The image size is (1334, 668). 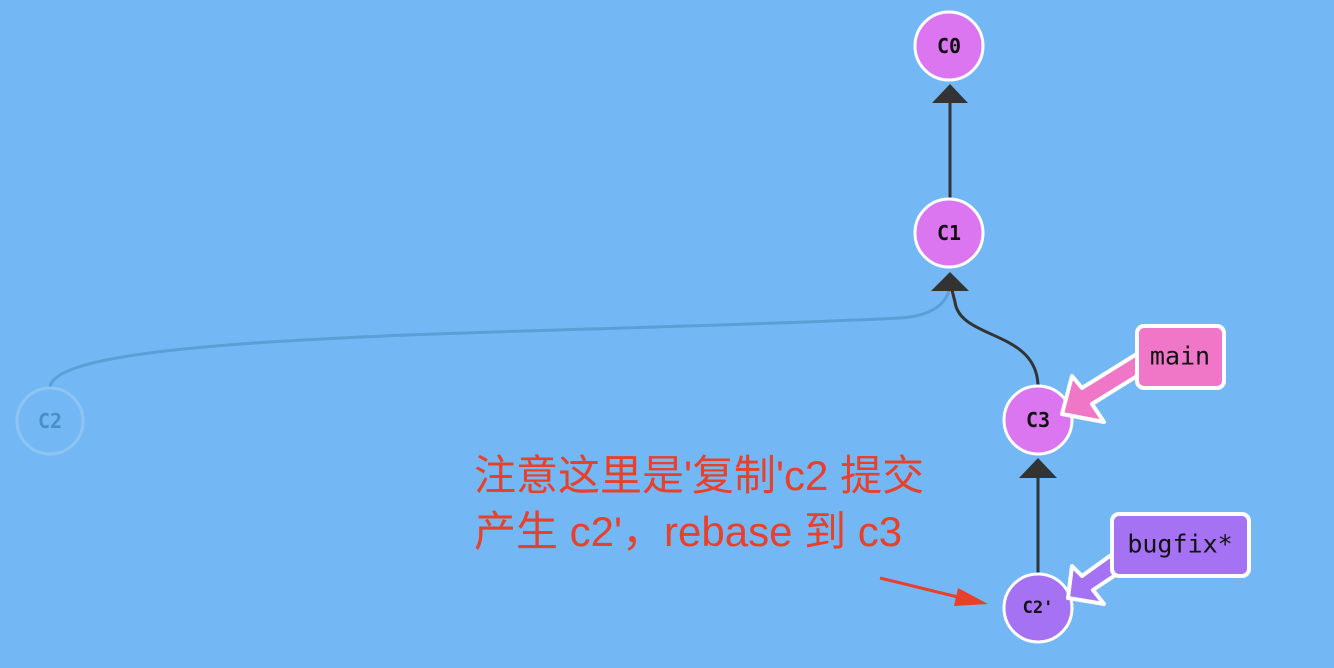 What do you see at coordinates (1179, 544) in the screenshot?
I see `branch-label-bugfix: bugfix*` at bounding box center [1179, 544].